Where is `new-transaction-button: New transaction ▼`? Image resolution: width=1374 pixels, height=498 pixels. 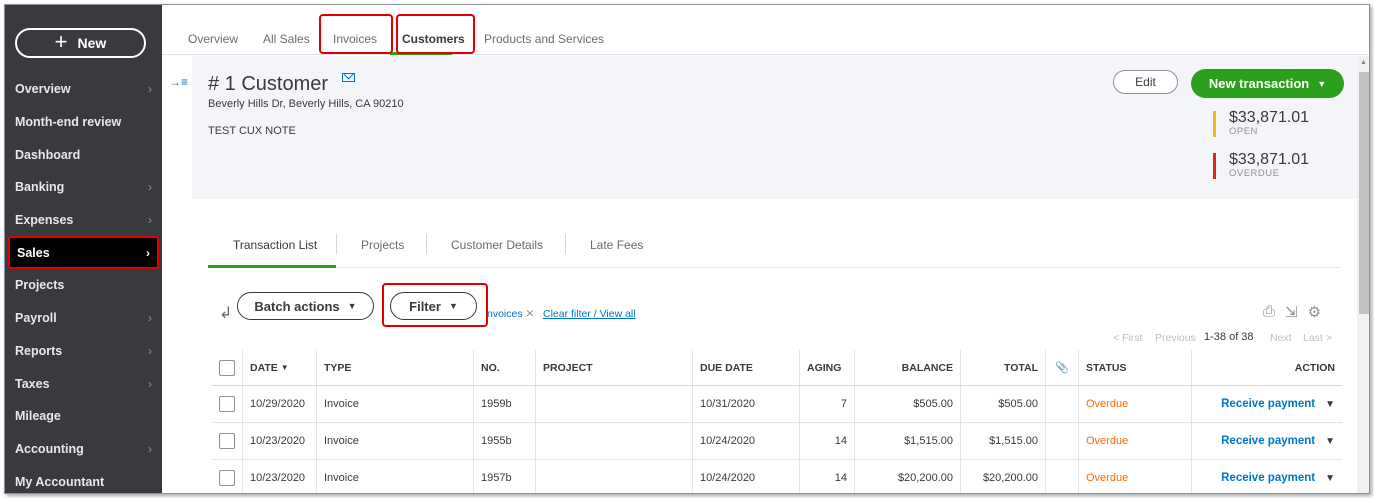 new-transaction-button: New transaction ▼ is located at coordinates (1267, 83).